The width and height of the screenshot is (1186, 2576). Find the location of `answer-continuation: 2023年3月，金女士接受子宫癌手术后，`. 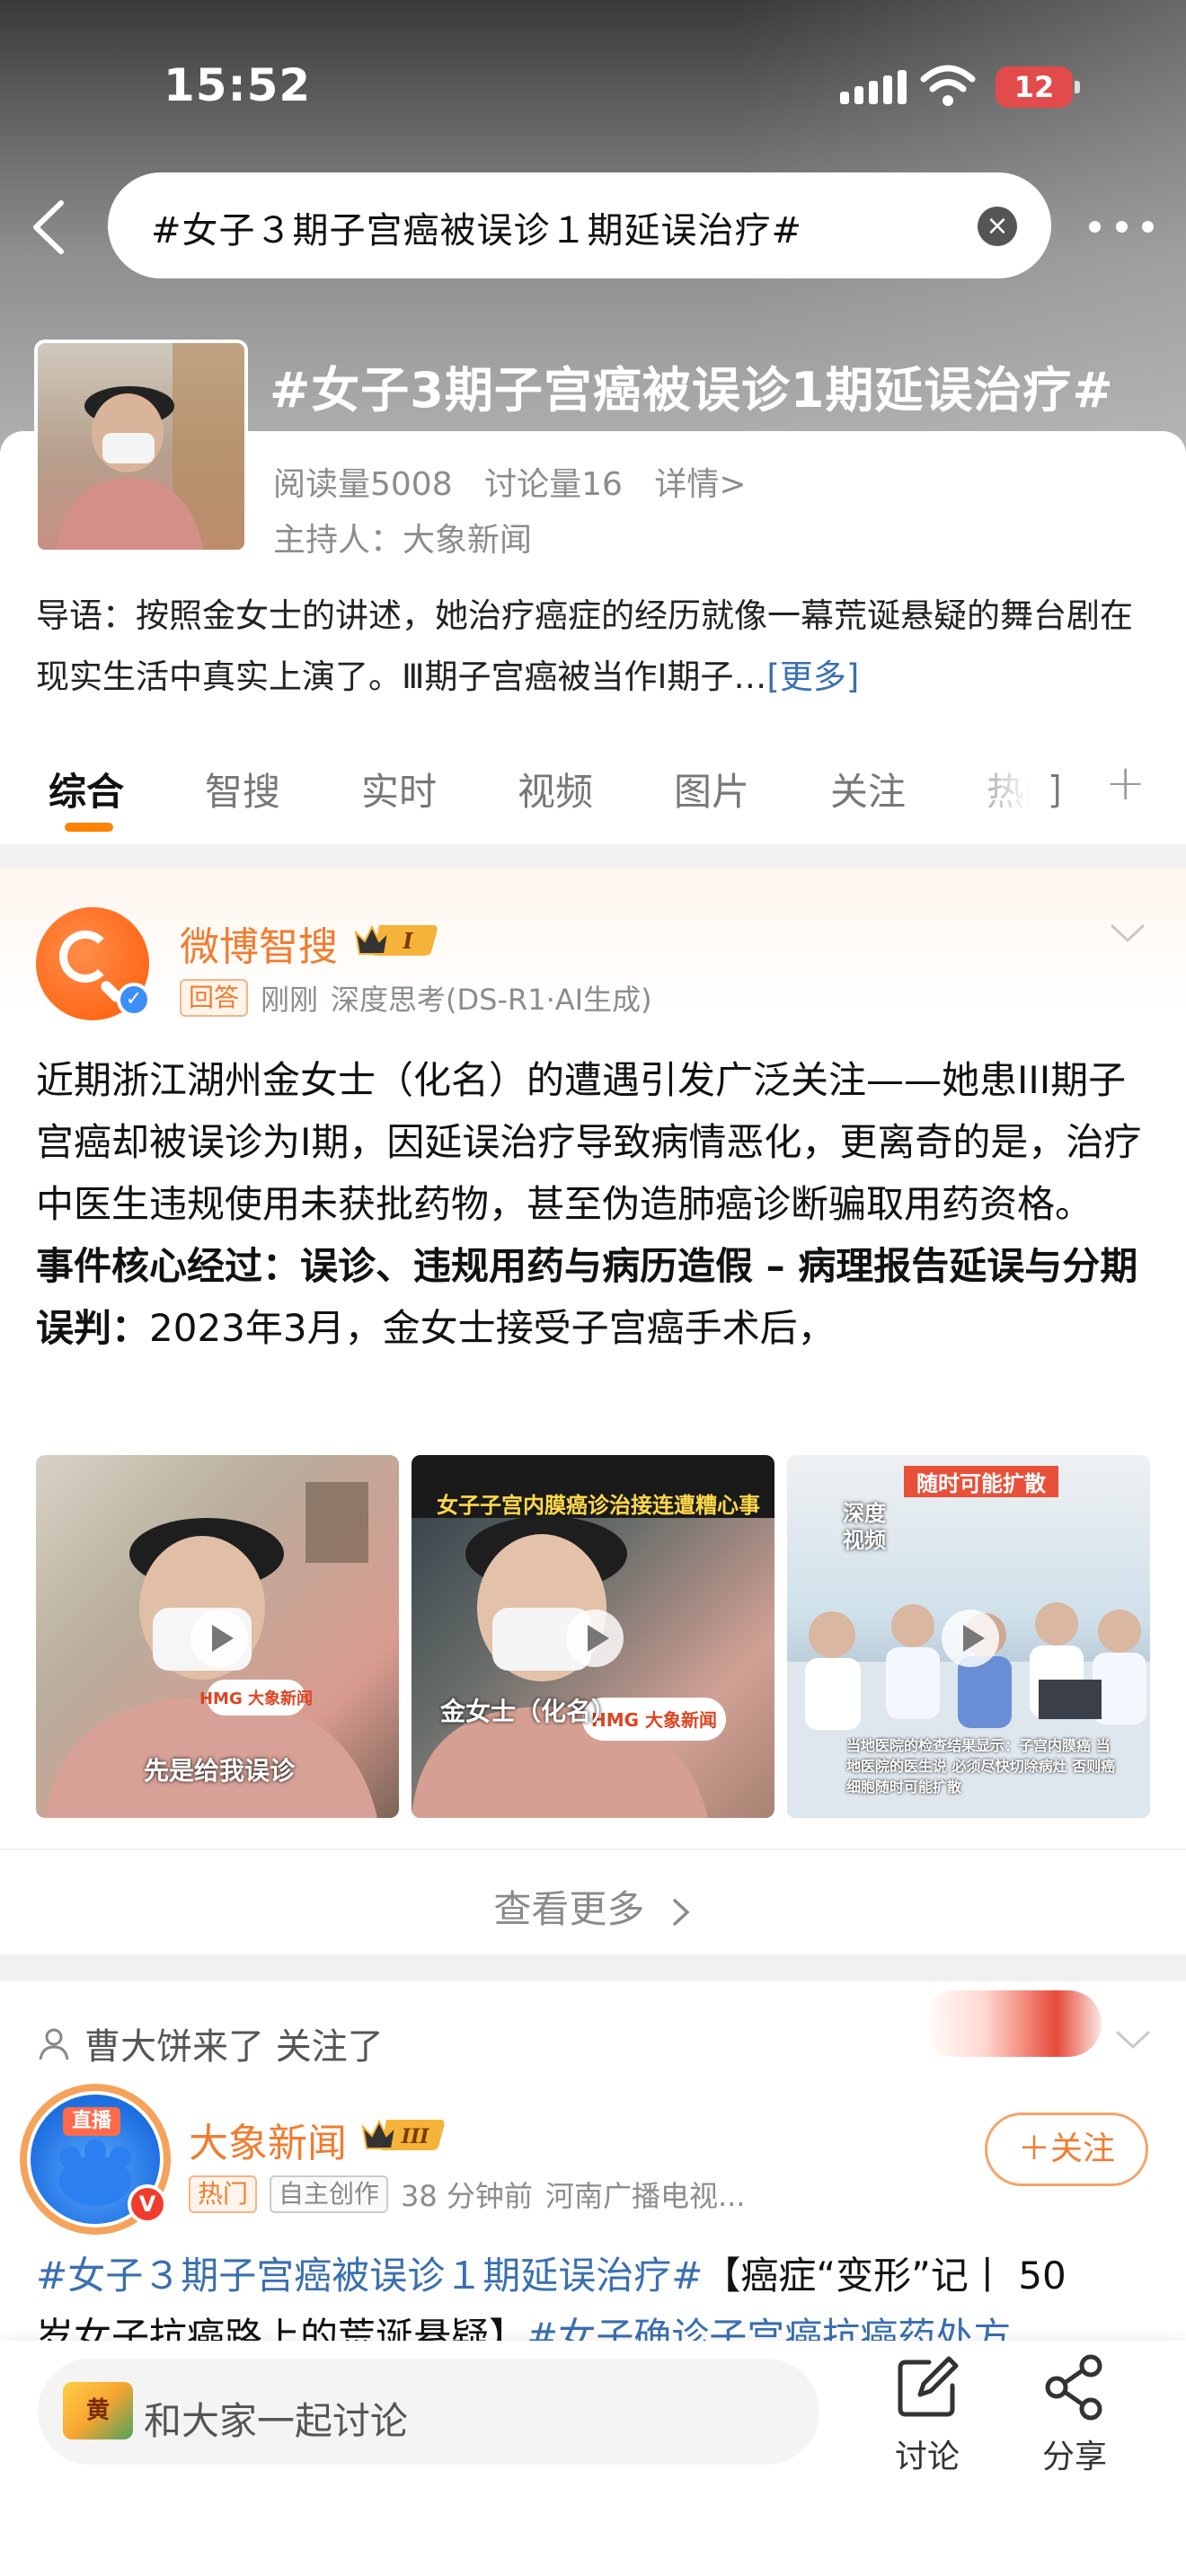

answer-continuation: 2023年3月，金女士接受子宫癌手术后， is located at coordinates (492, 1328).